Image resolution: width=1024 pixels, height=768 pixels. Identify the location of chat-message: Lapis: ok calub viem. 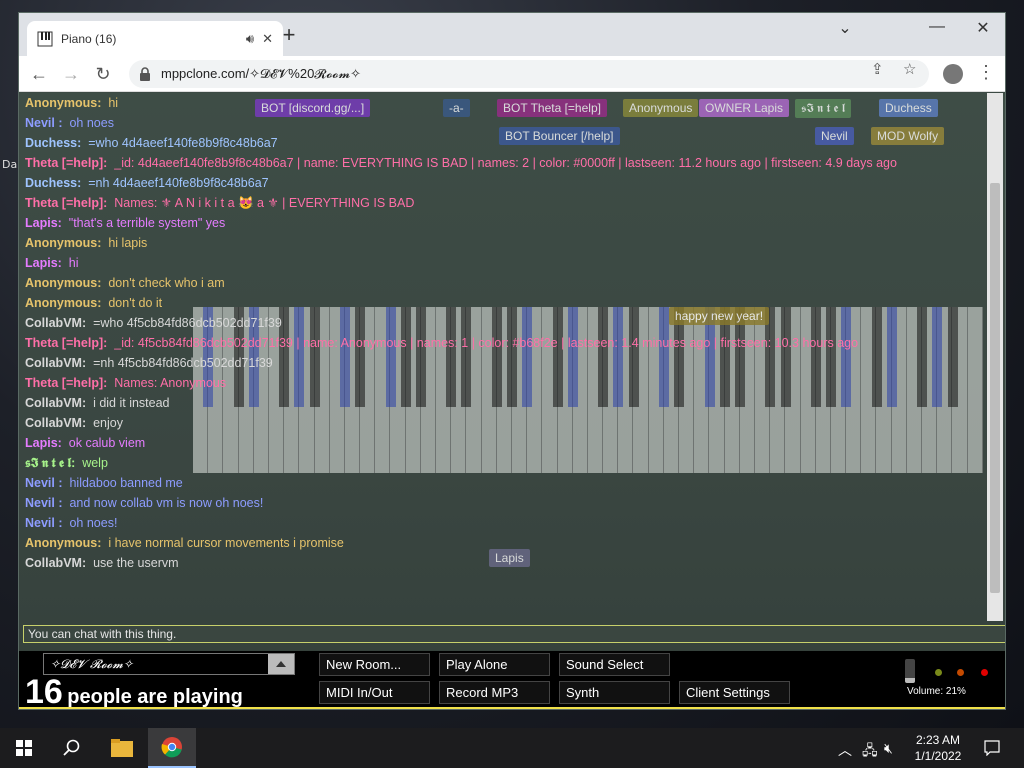
(504, 443).